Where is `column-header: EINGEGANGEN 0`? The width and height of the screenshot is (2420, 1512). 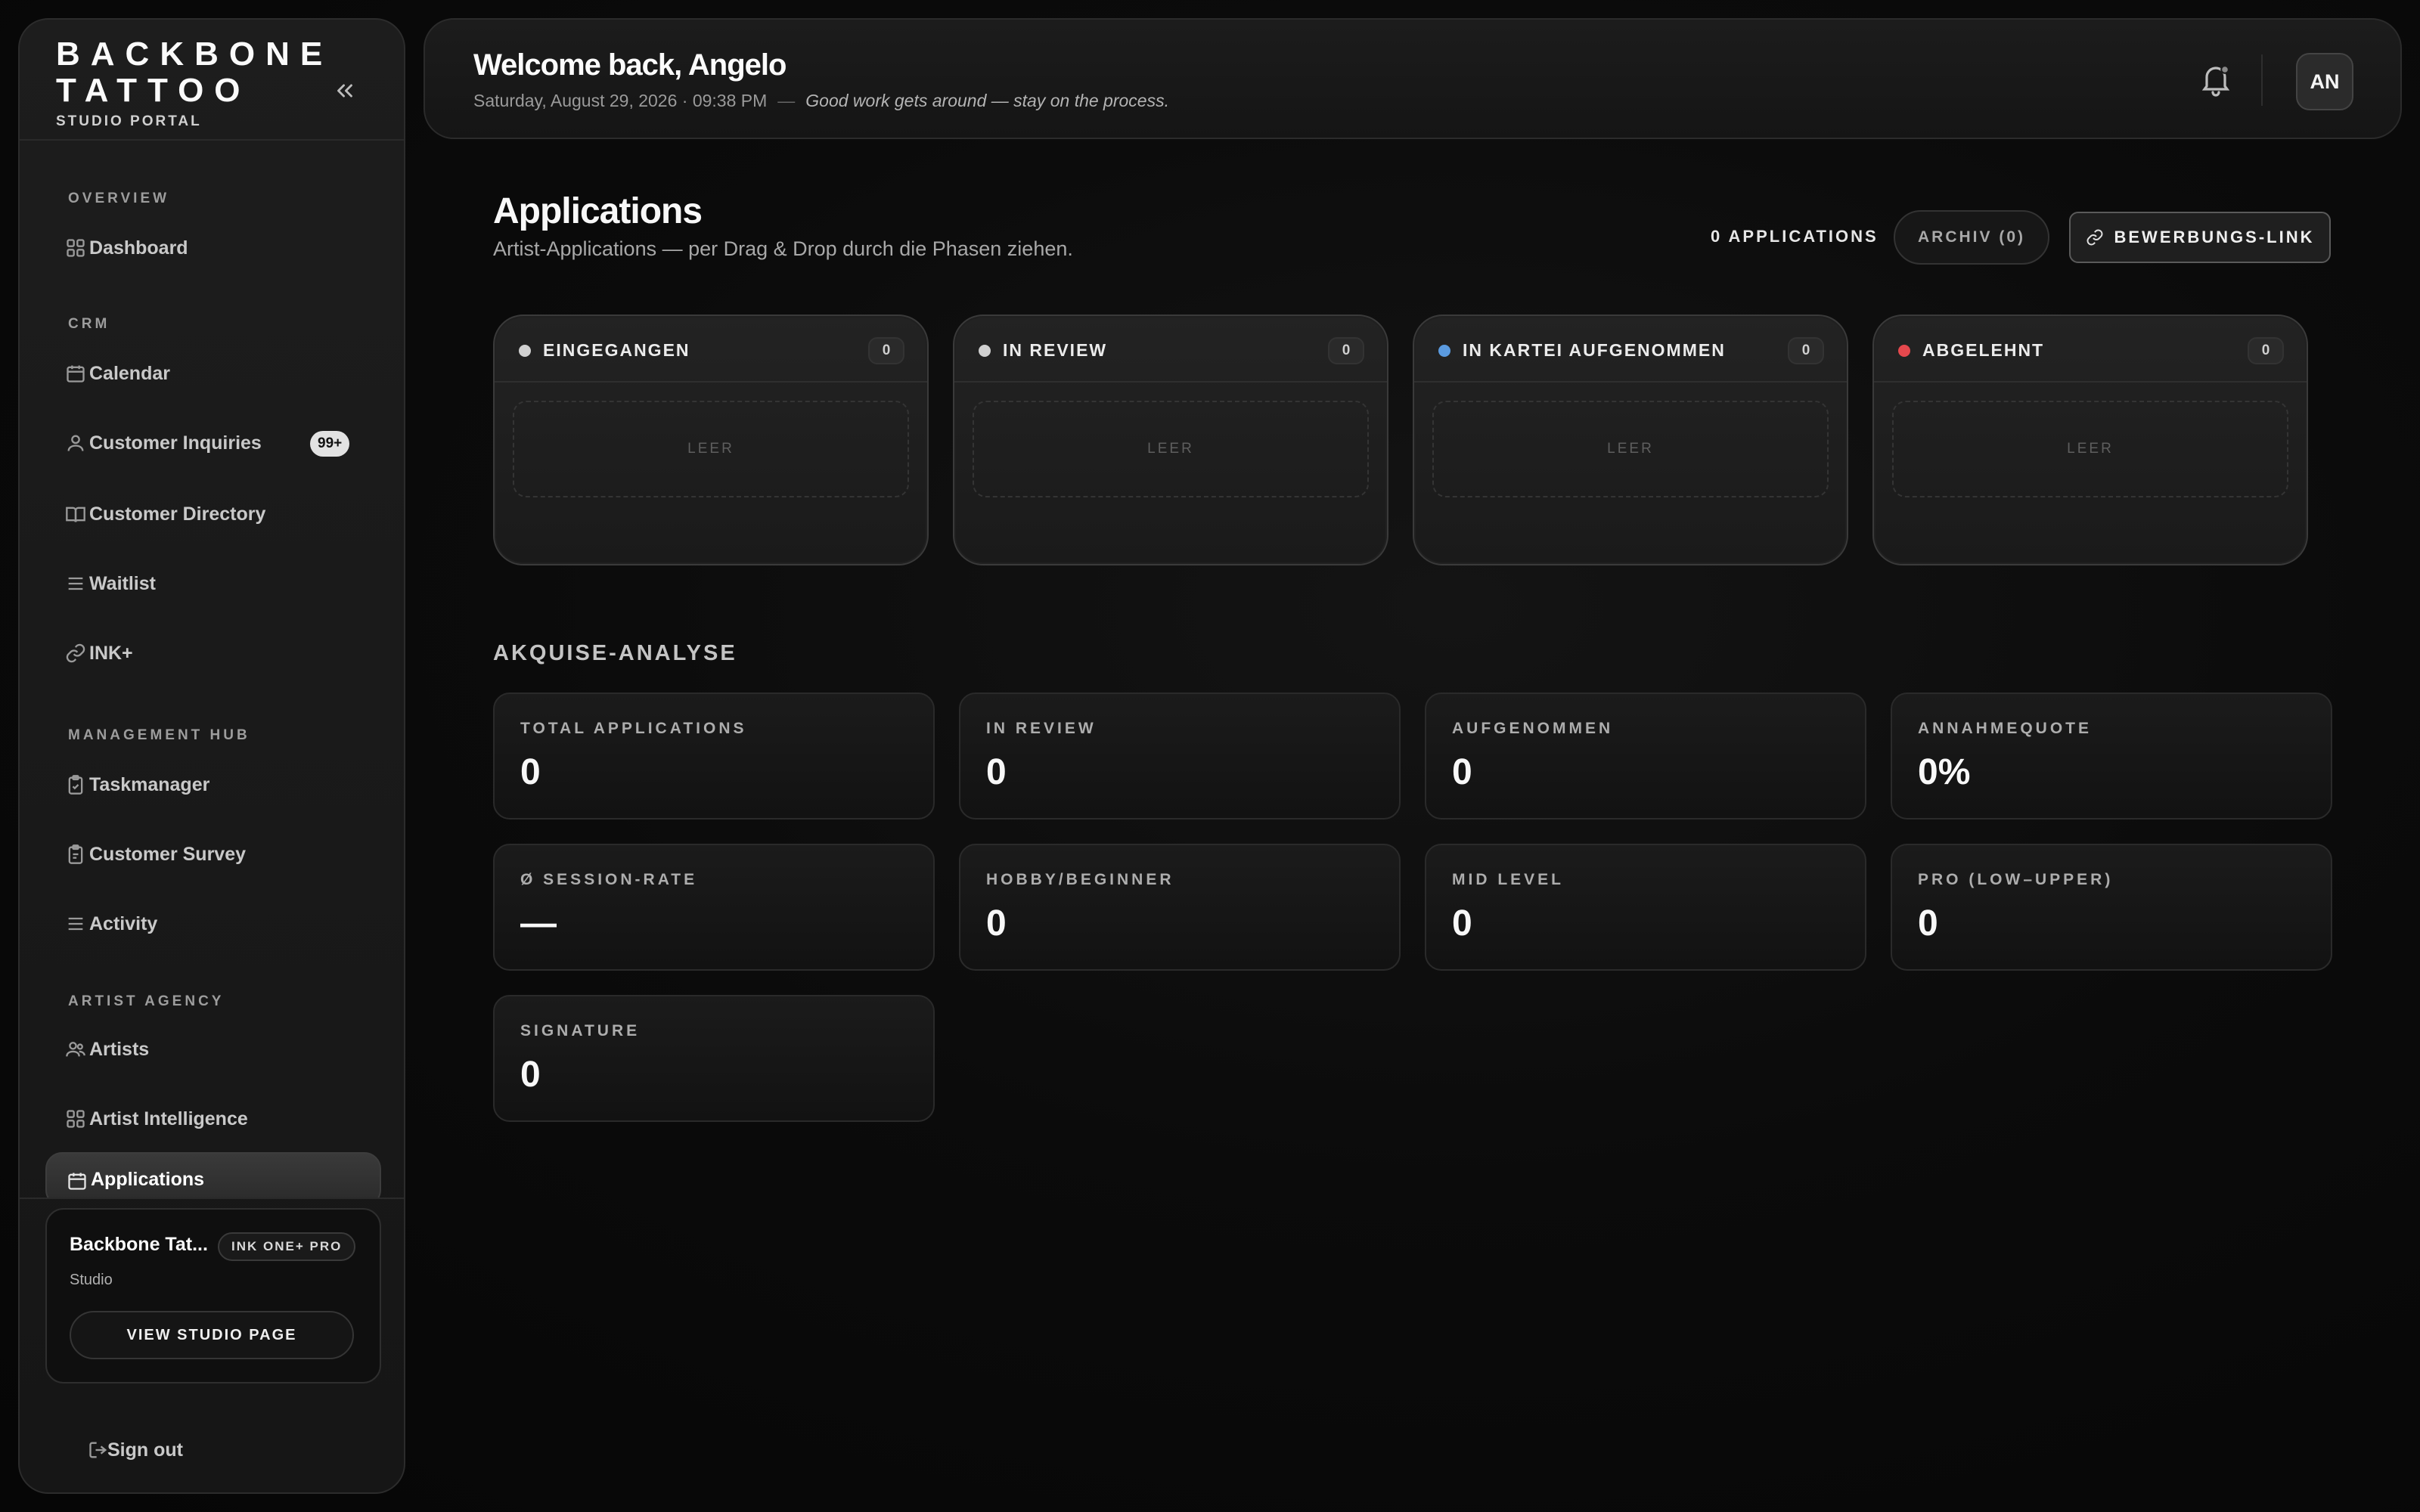 column-header: EINGEGANGEN 0 is located at coordinates (711, 349).